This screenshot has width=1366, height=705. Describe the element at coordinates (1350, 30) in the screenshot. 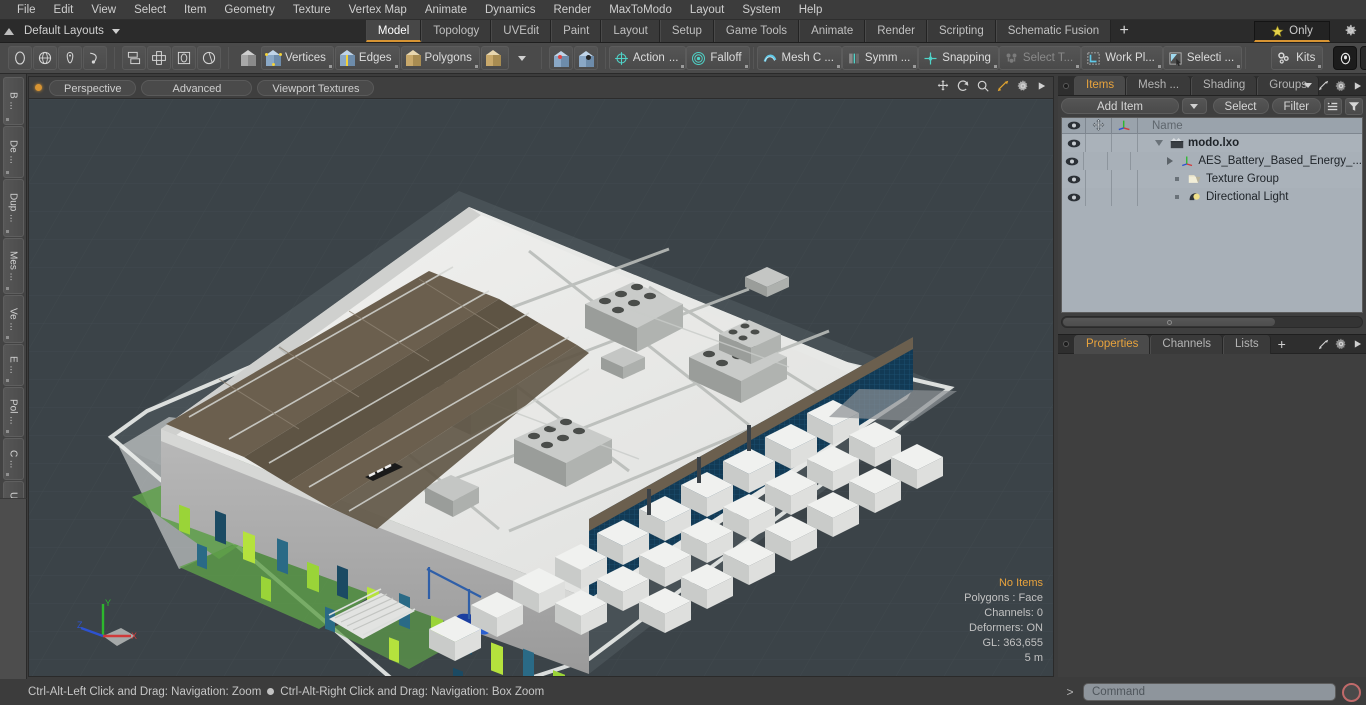

I see `layout-settings-button` at that location.